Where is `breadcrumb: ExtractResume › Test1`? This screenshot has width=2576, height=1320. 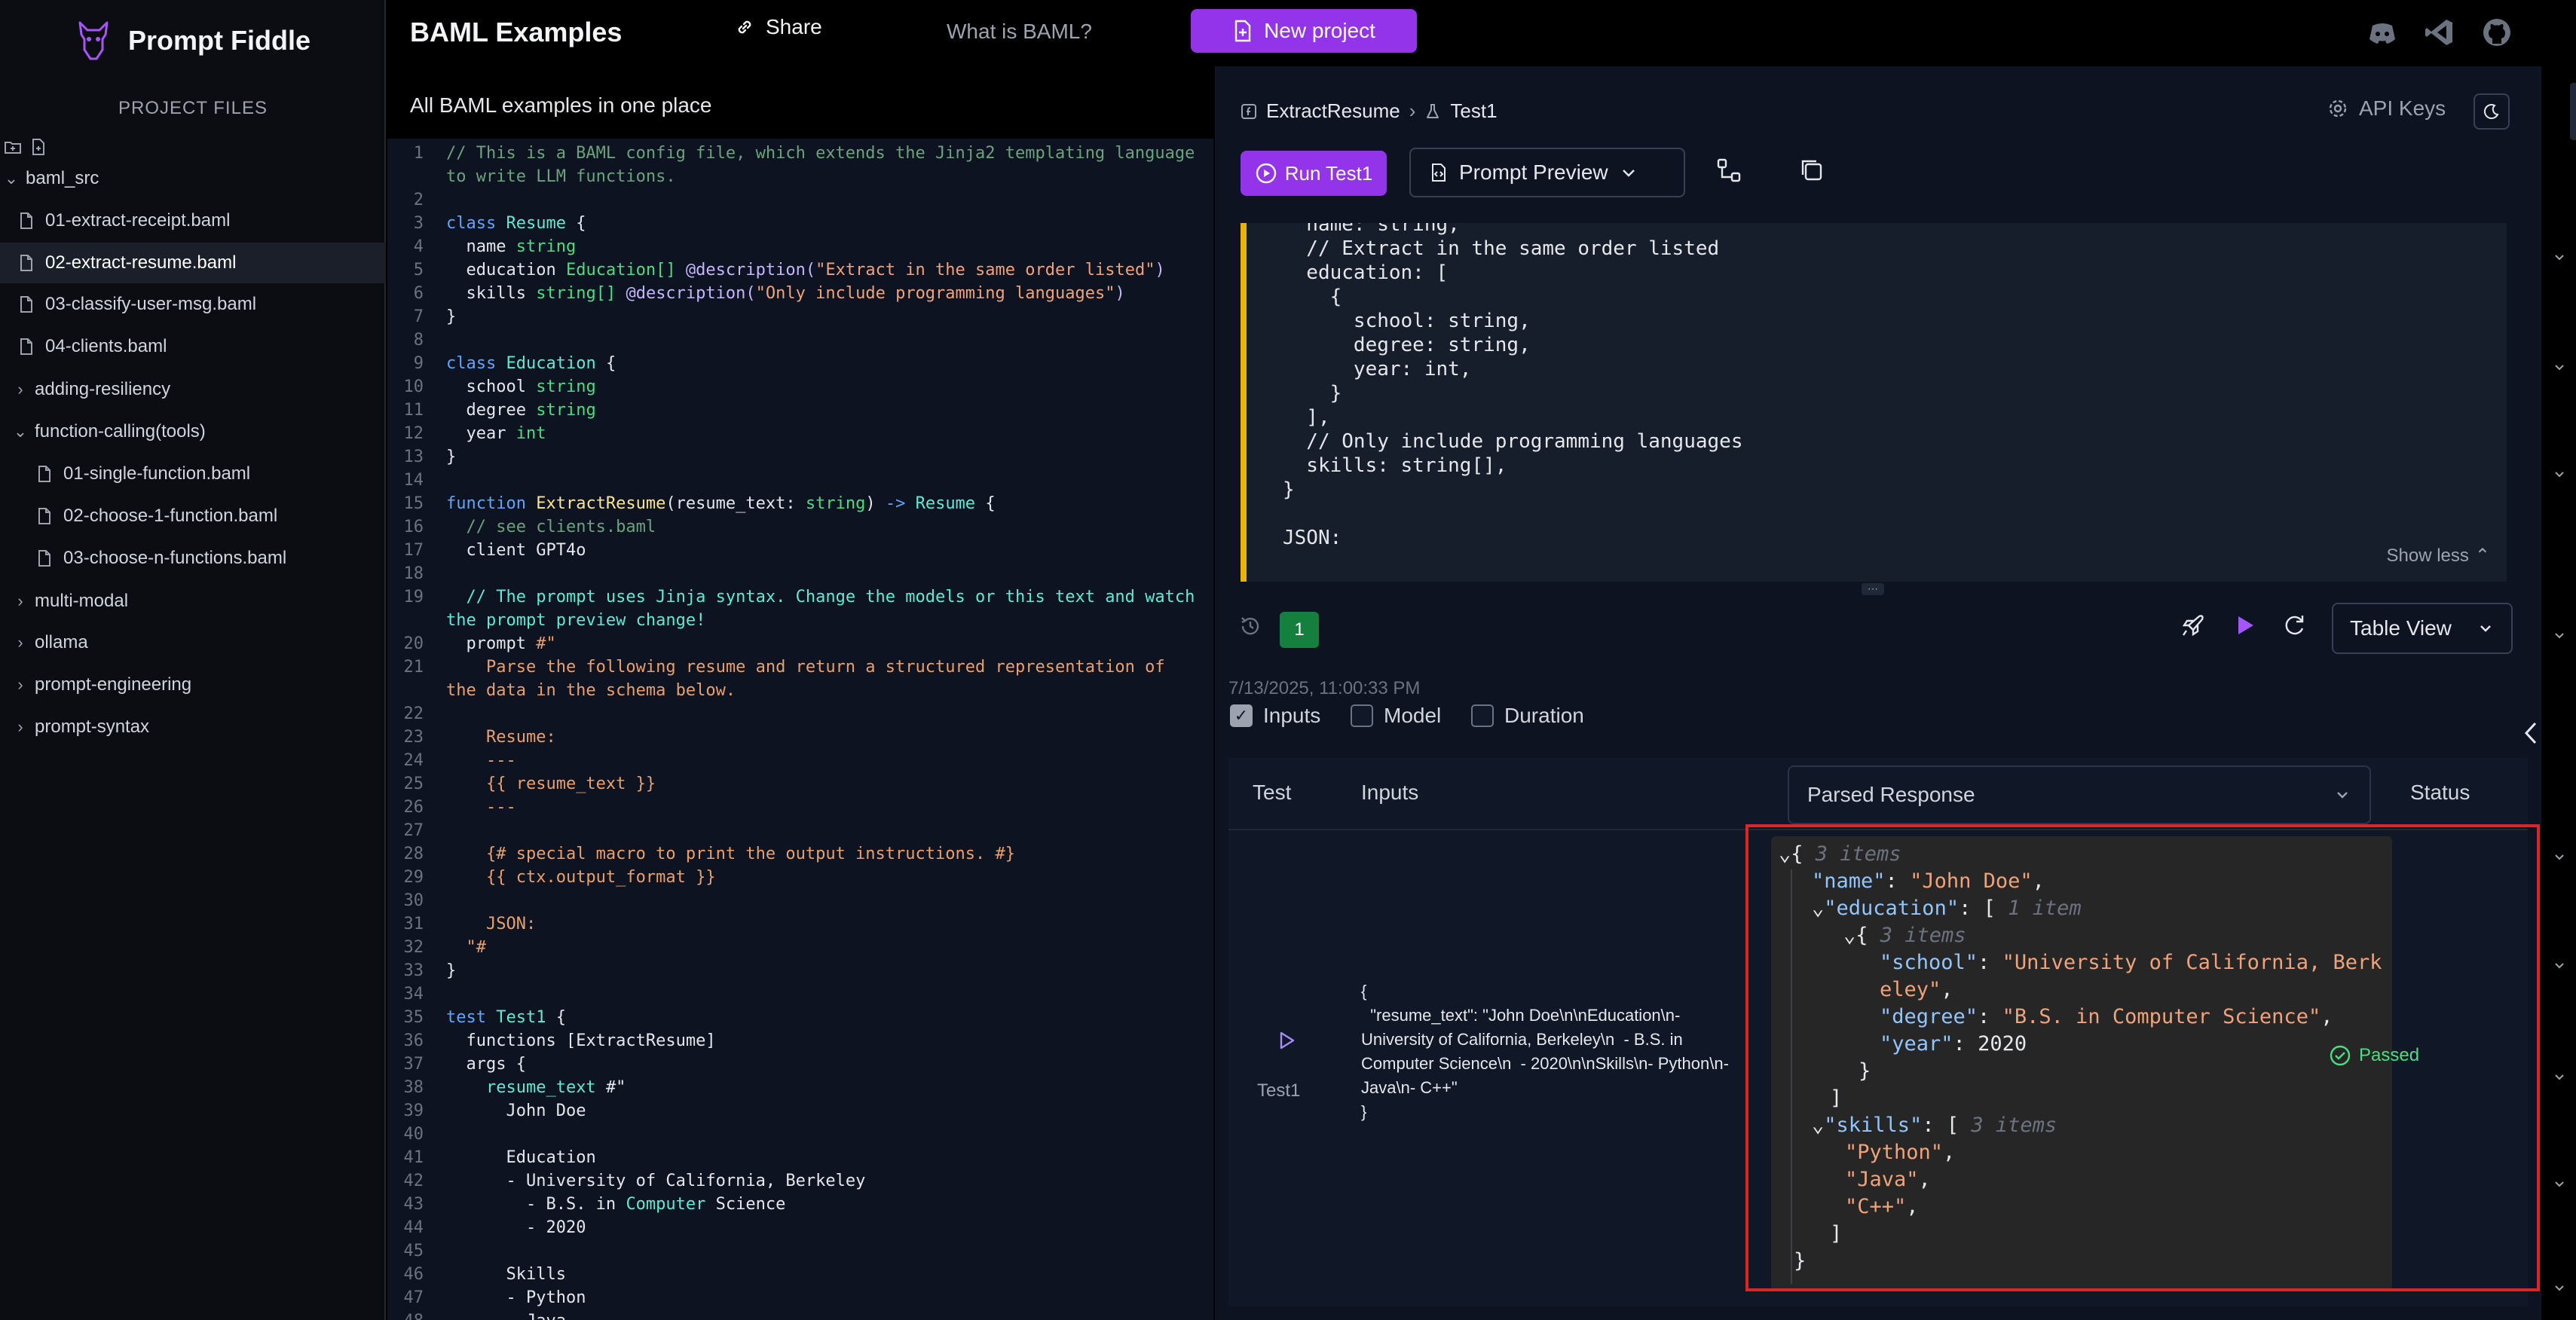 breadcrumb: ExtractResume › Test1 is located at coordinates (1369, 111).